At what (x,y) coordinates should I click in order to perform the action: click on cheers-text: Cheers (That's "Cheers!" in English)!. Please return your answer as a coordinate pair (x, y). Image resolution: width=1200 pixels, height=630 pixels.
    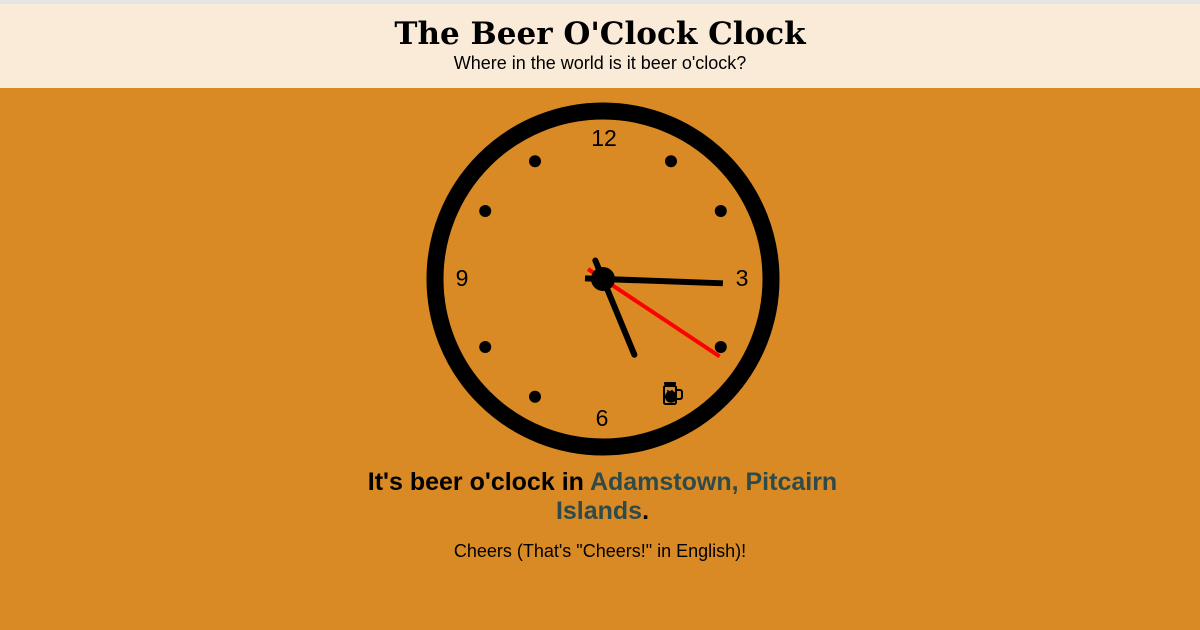
    Looking at the image, I should click on (600, 551).